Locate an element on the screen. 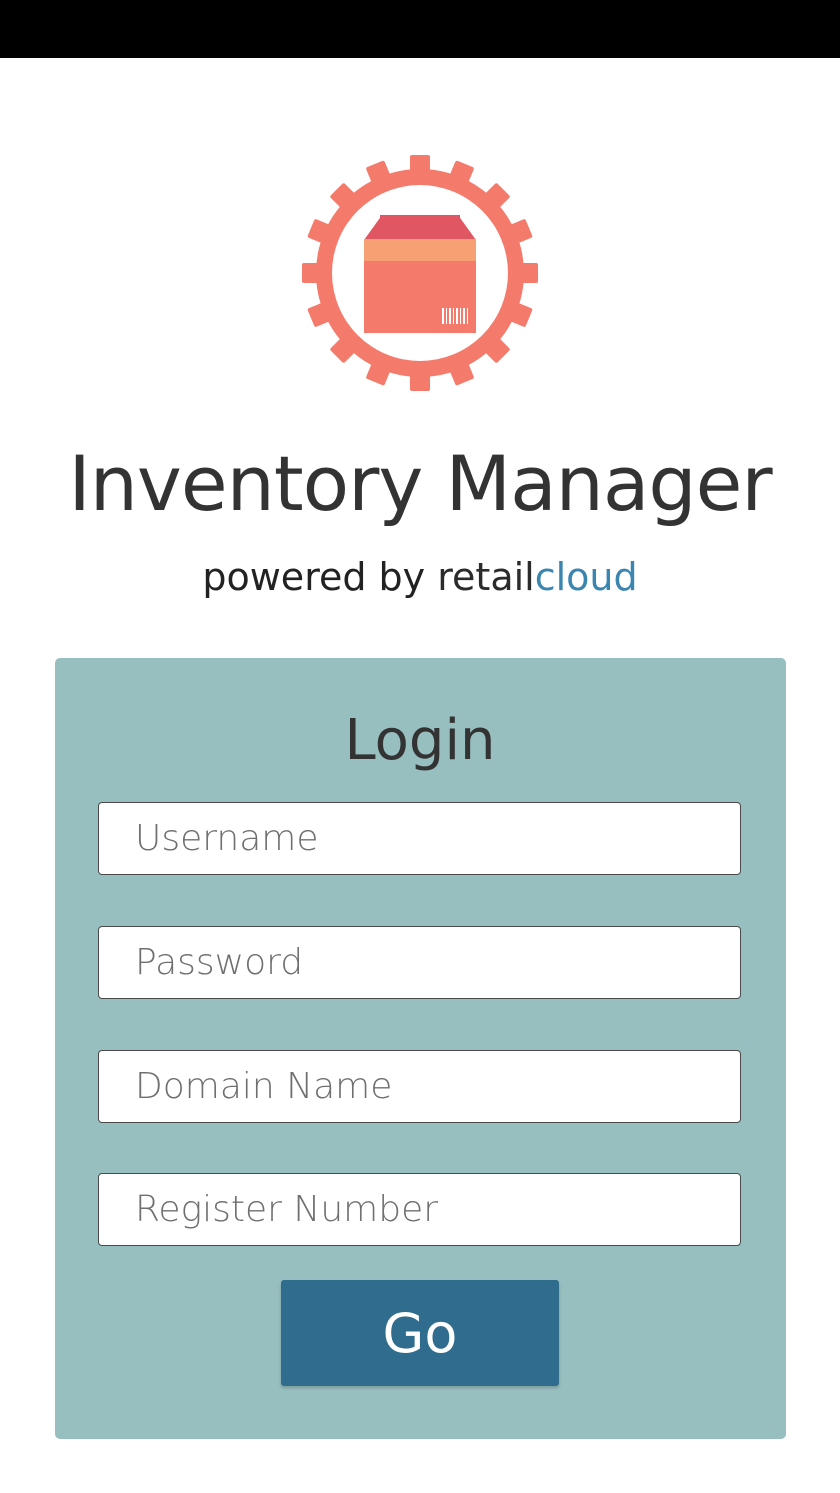 The image size is (840, 1493). go-button: Go is located at coordinates (420, 1333).